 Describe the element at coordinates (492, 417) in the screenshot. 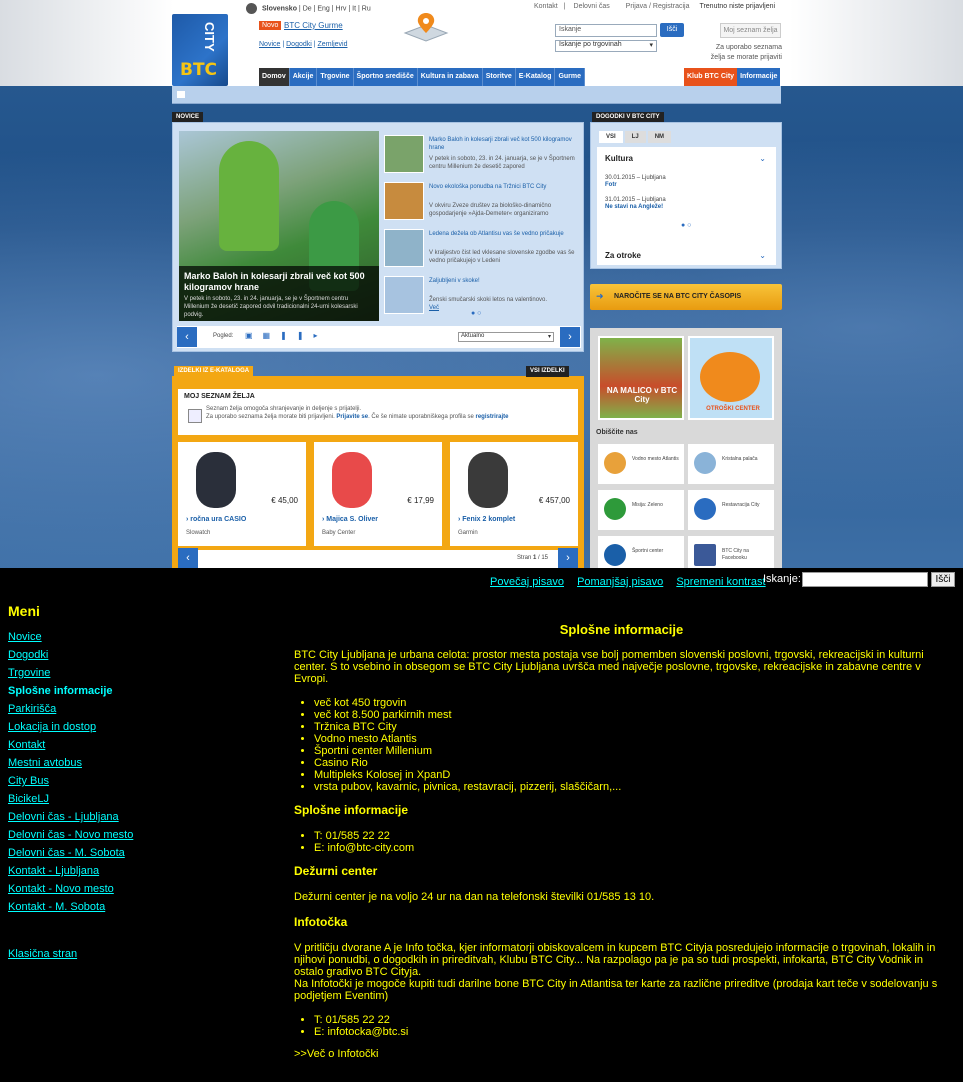

I see `wish-register-link: registrirajte` at that location.